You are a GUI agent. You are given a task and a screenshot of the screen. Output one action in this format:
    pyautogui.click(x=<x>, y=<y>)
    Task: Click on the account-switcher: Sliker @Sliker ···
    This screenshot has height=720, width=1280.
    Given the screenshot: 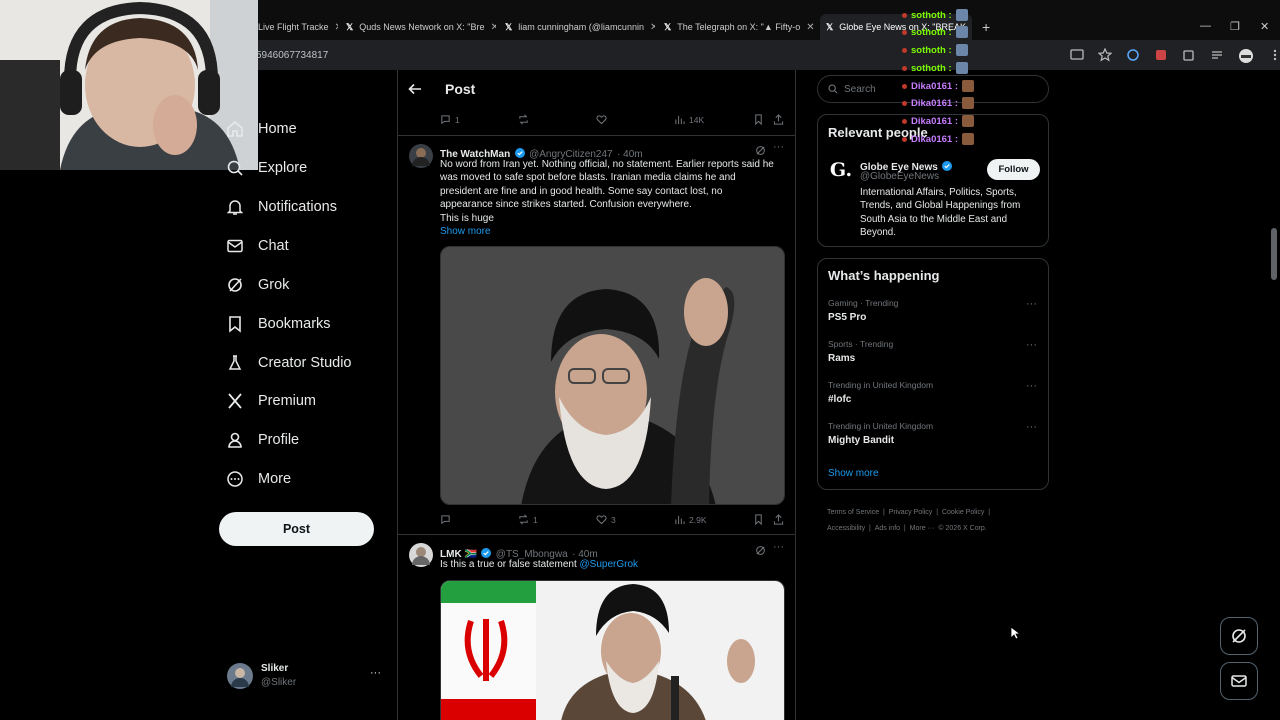 What is the action you would take?
    pyautogui.click(x=307, y=677)
    